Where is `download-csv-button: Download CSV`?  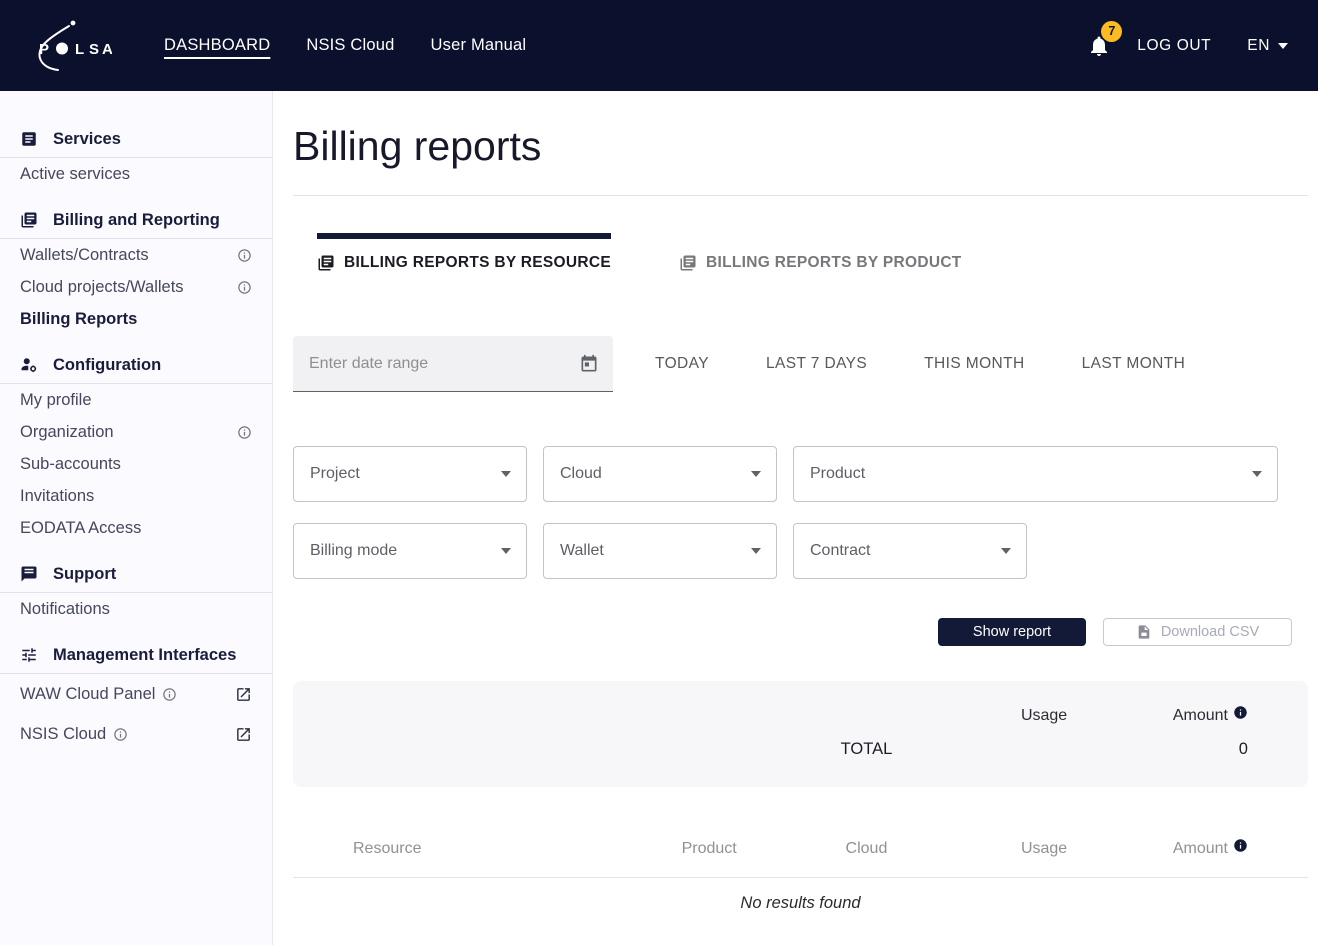 download-csv-button: Download CSV is located at coordinates (1197, 632).